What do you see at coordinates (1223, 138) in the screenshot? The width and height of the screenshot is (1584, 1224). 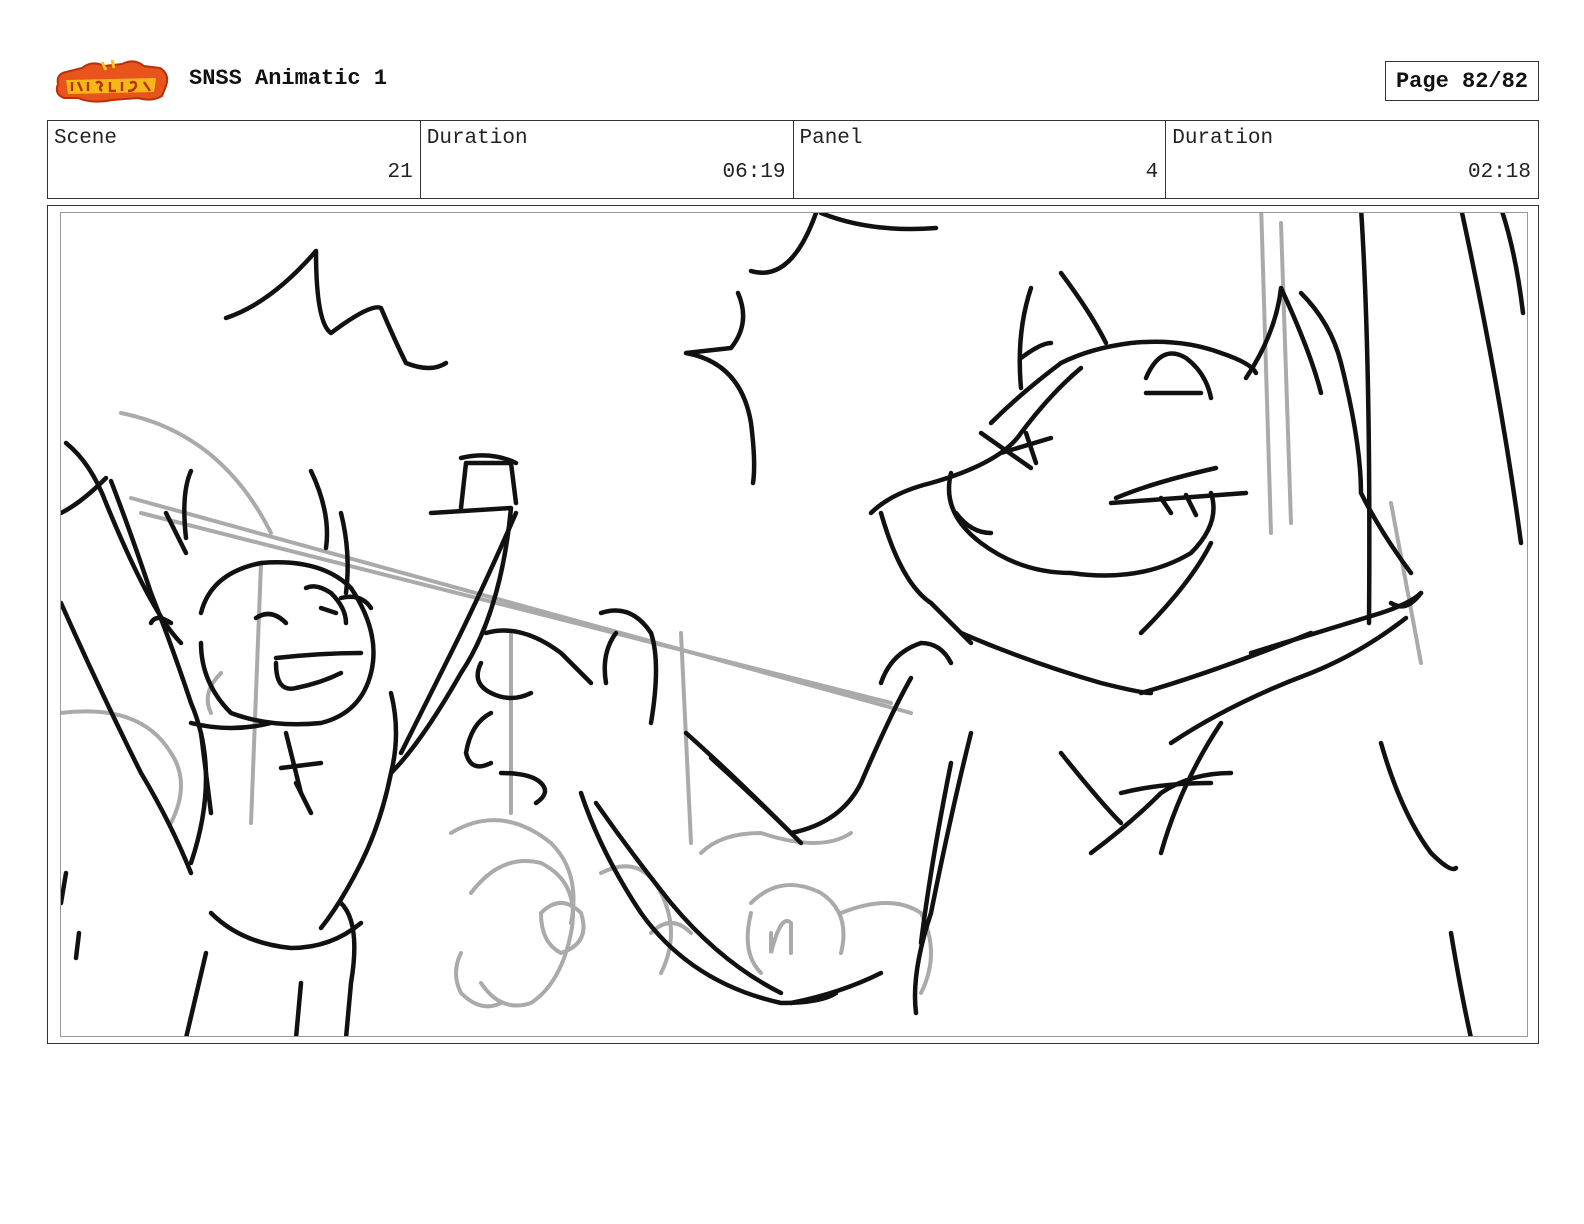 I see `panel-duration-label: Duration` at bounding box center [1223, 138].